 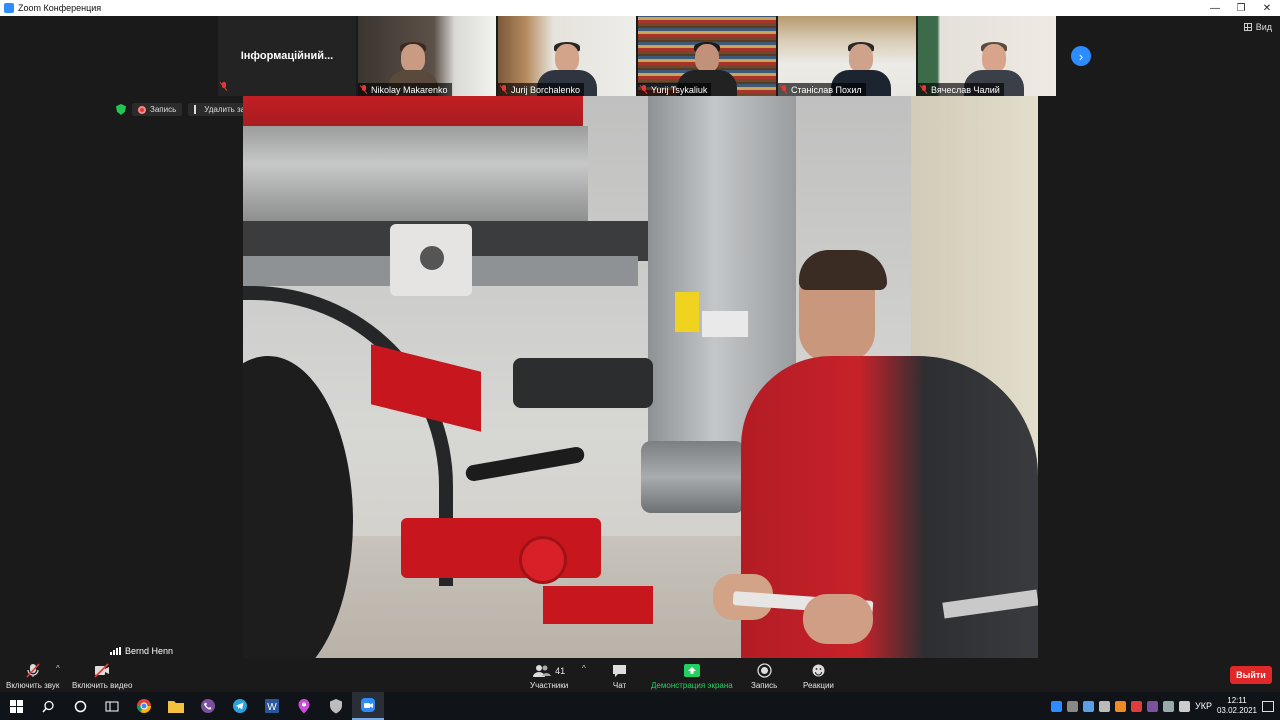 I want to click on restore-icon: ❐, so click(x=1241, y=8).